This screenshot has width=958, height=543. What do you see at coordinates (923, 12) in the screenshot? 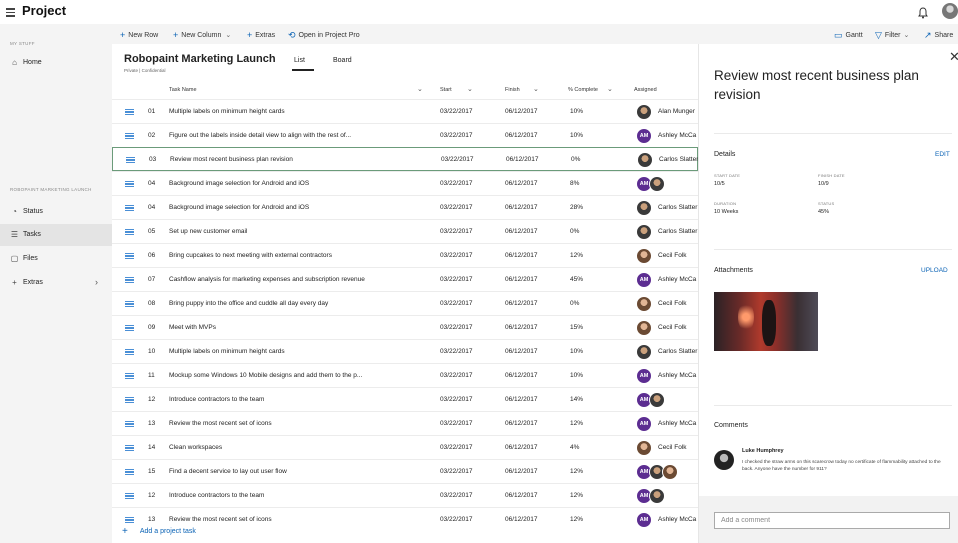
I see `notification-bell-icon` at bounding box center [923, 12].